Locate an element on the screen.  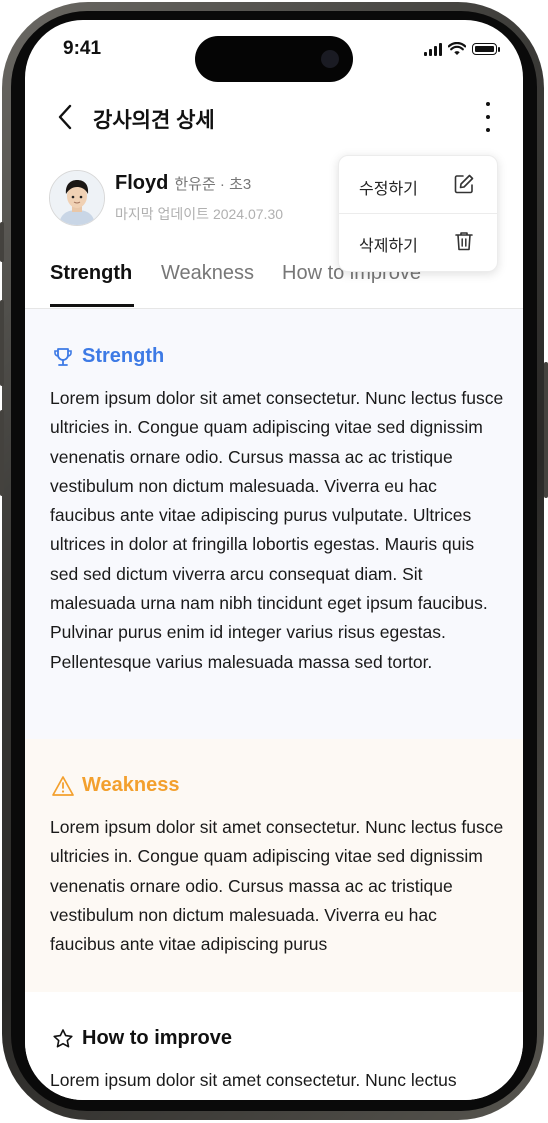
signal-icon is located at coordinates (433, 49).